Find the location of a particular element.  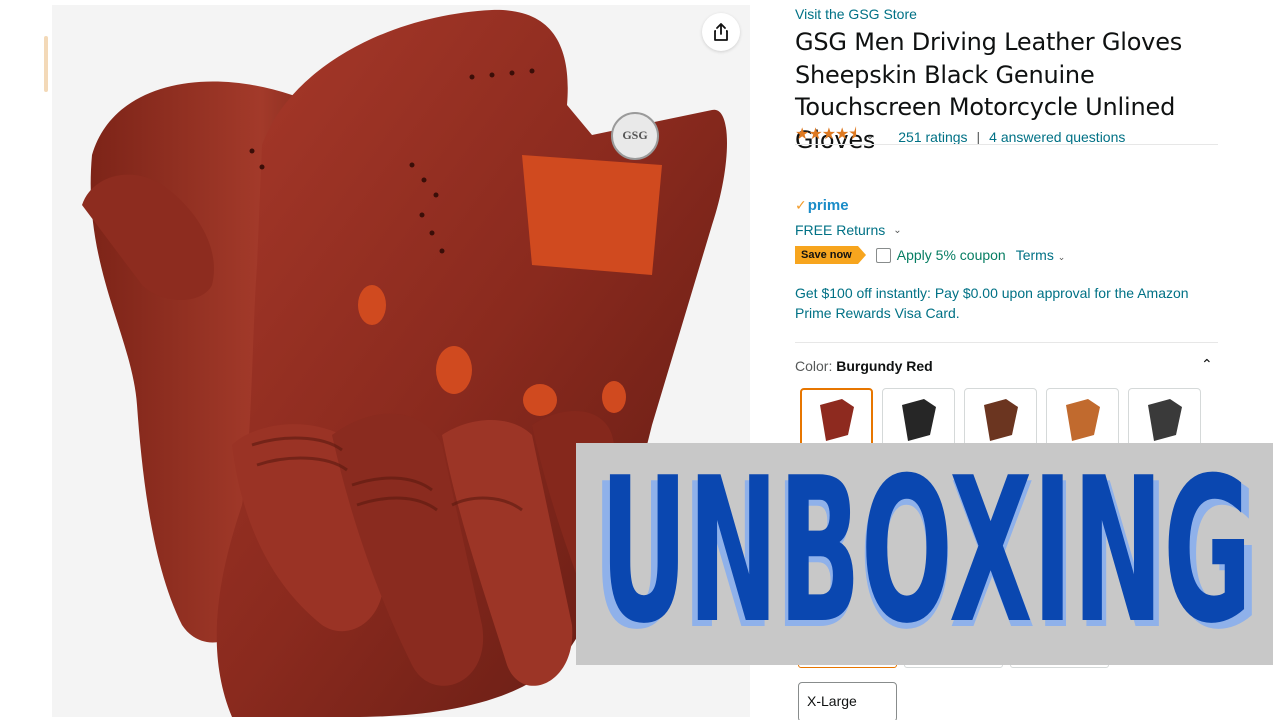

check-icon: ✓ is located at coordinates (801, 205).